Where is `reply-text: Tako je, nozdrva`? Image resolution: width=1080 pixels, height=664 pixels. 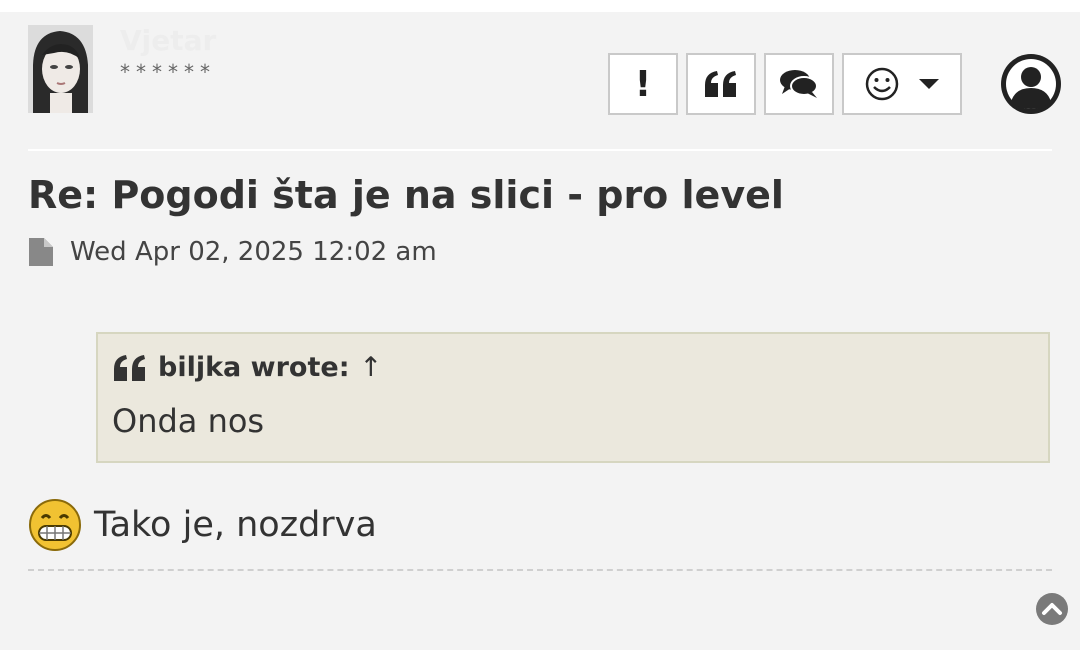
reply-text: Tako je, nozdrva is located at coordinates (235, 525).